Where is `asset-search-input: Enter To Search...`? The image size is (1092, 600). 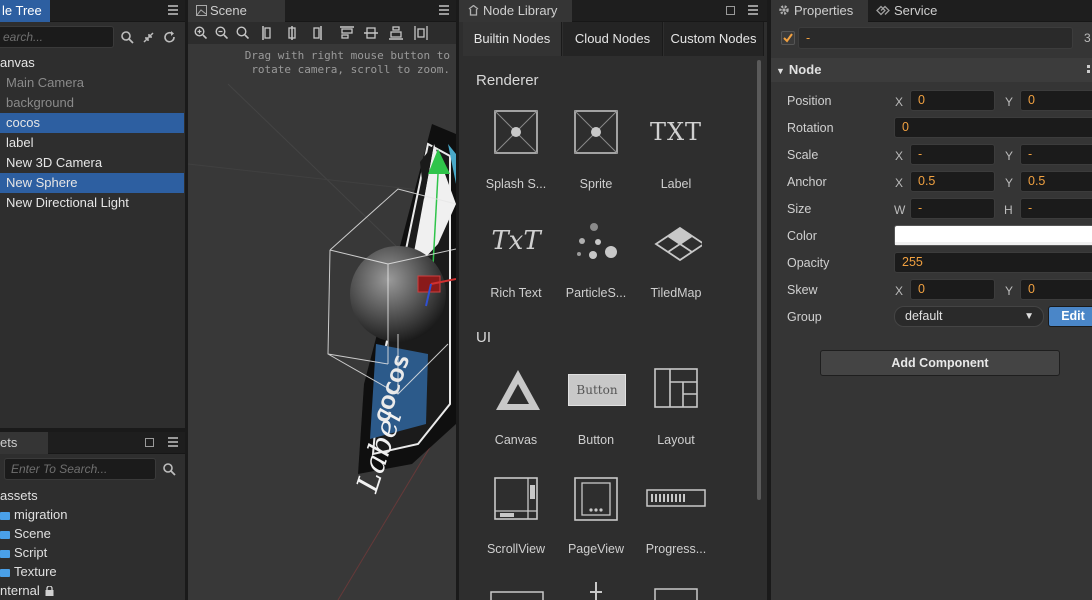
asset-search-input: Enter To Search... is located at coordinates (80, 469).